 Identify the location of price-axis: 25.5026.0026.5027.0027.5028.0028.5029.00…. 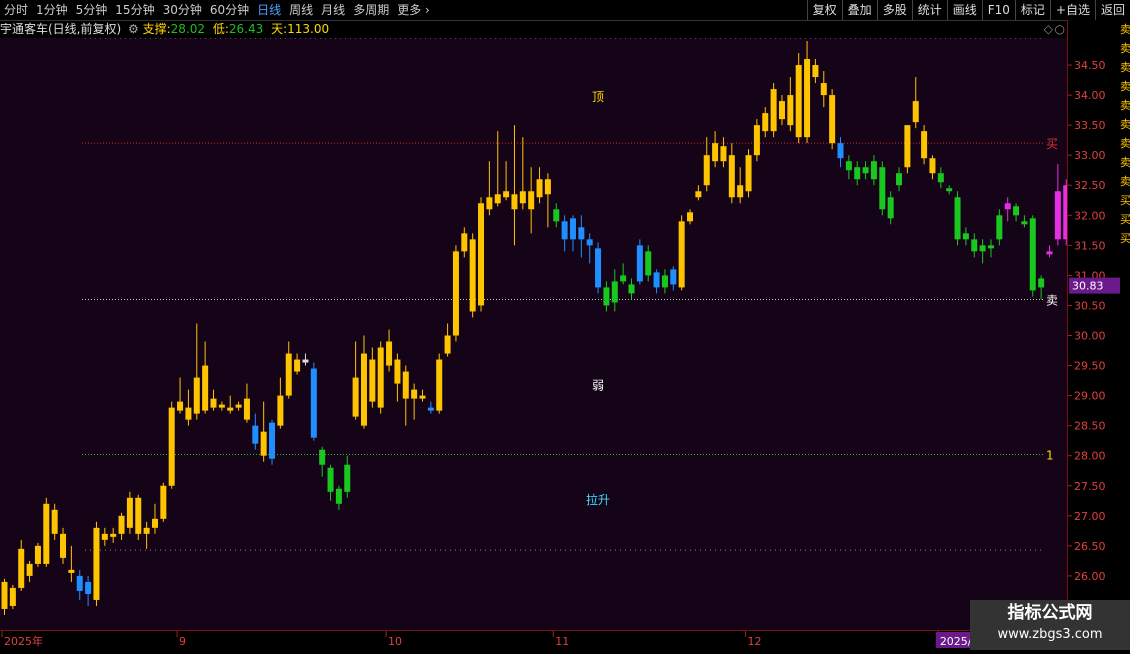
(1094, 325).